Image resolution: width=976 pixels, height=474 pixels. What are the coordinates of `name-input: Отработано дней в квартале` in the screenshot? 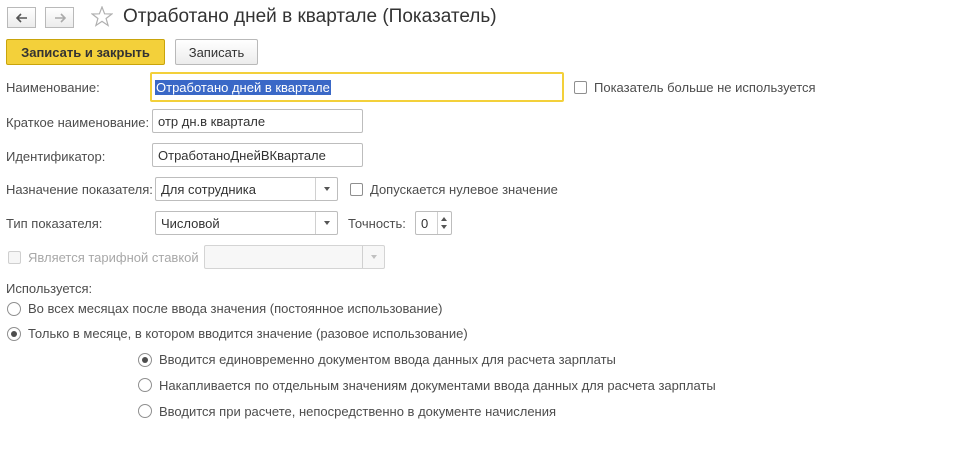 It's located at (357, 87).